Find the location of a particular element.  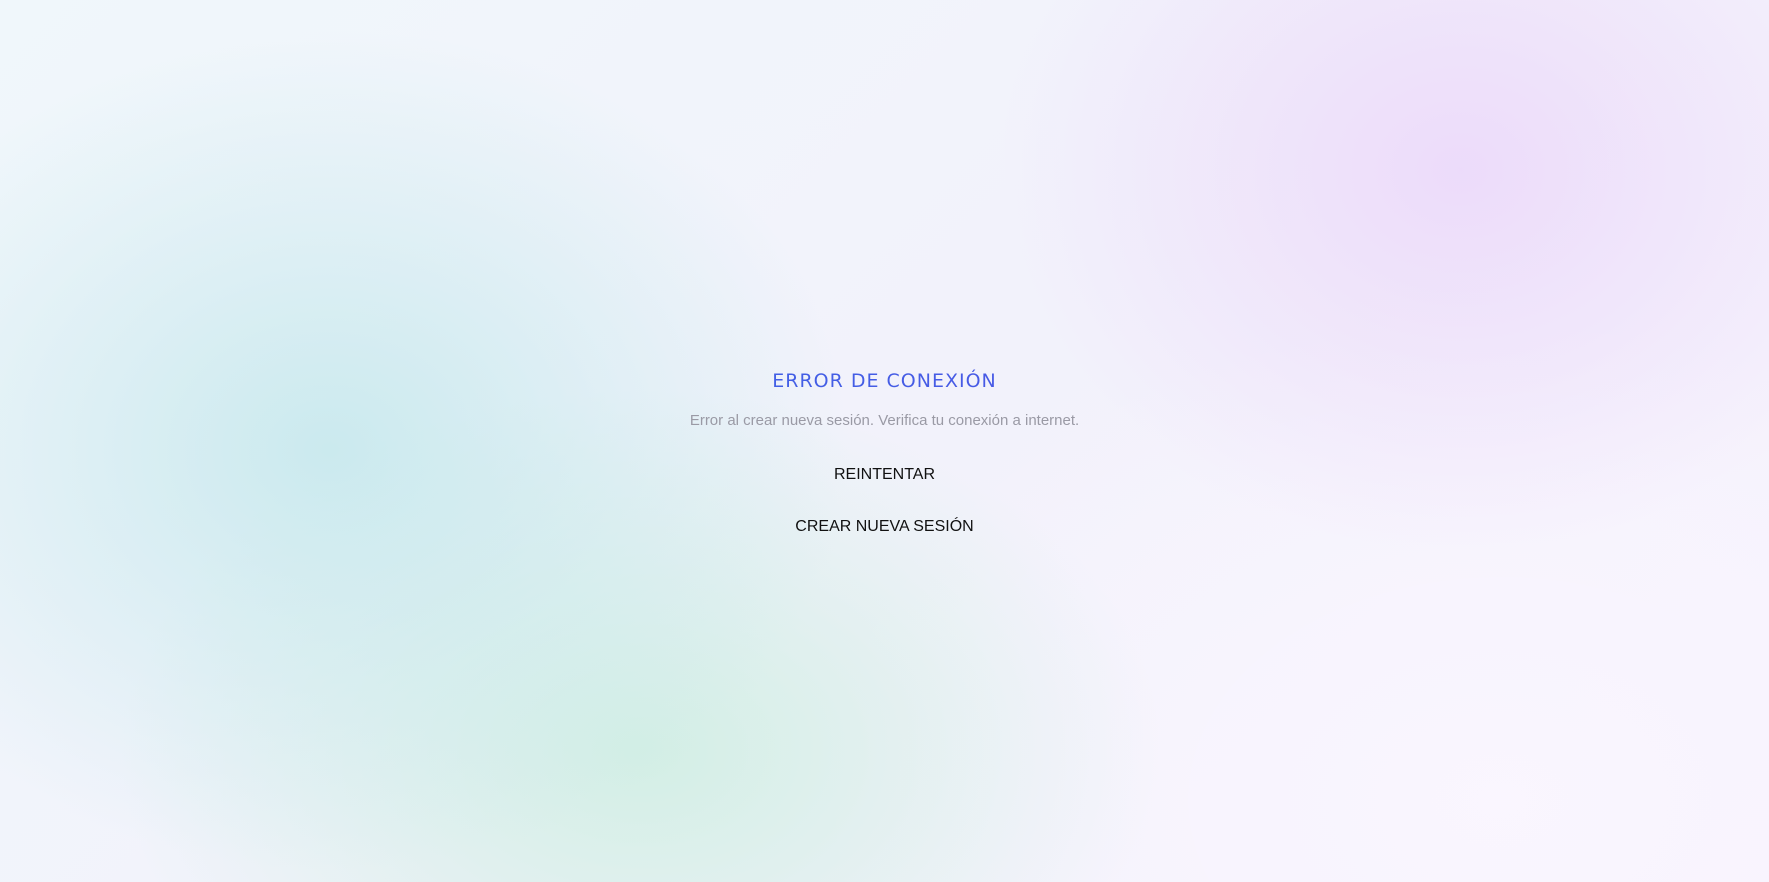

retry-button: REINTENTAR is located at coordinates (884, 475).